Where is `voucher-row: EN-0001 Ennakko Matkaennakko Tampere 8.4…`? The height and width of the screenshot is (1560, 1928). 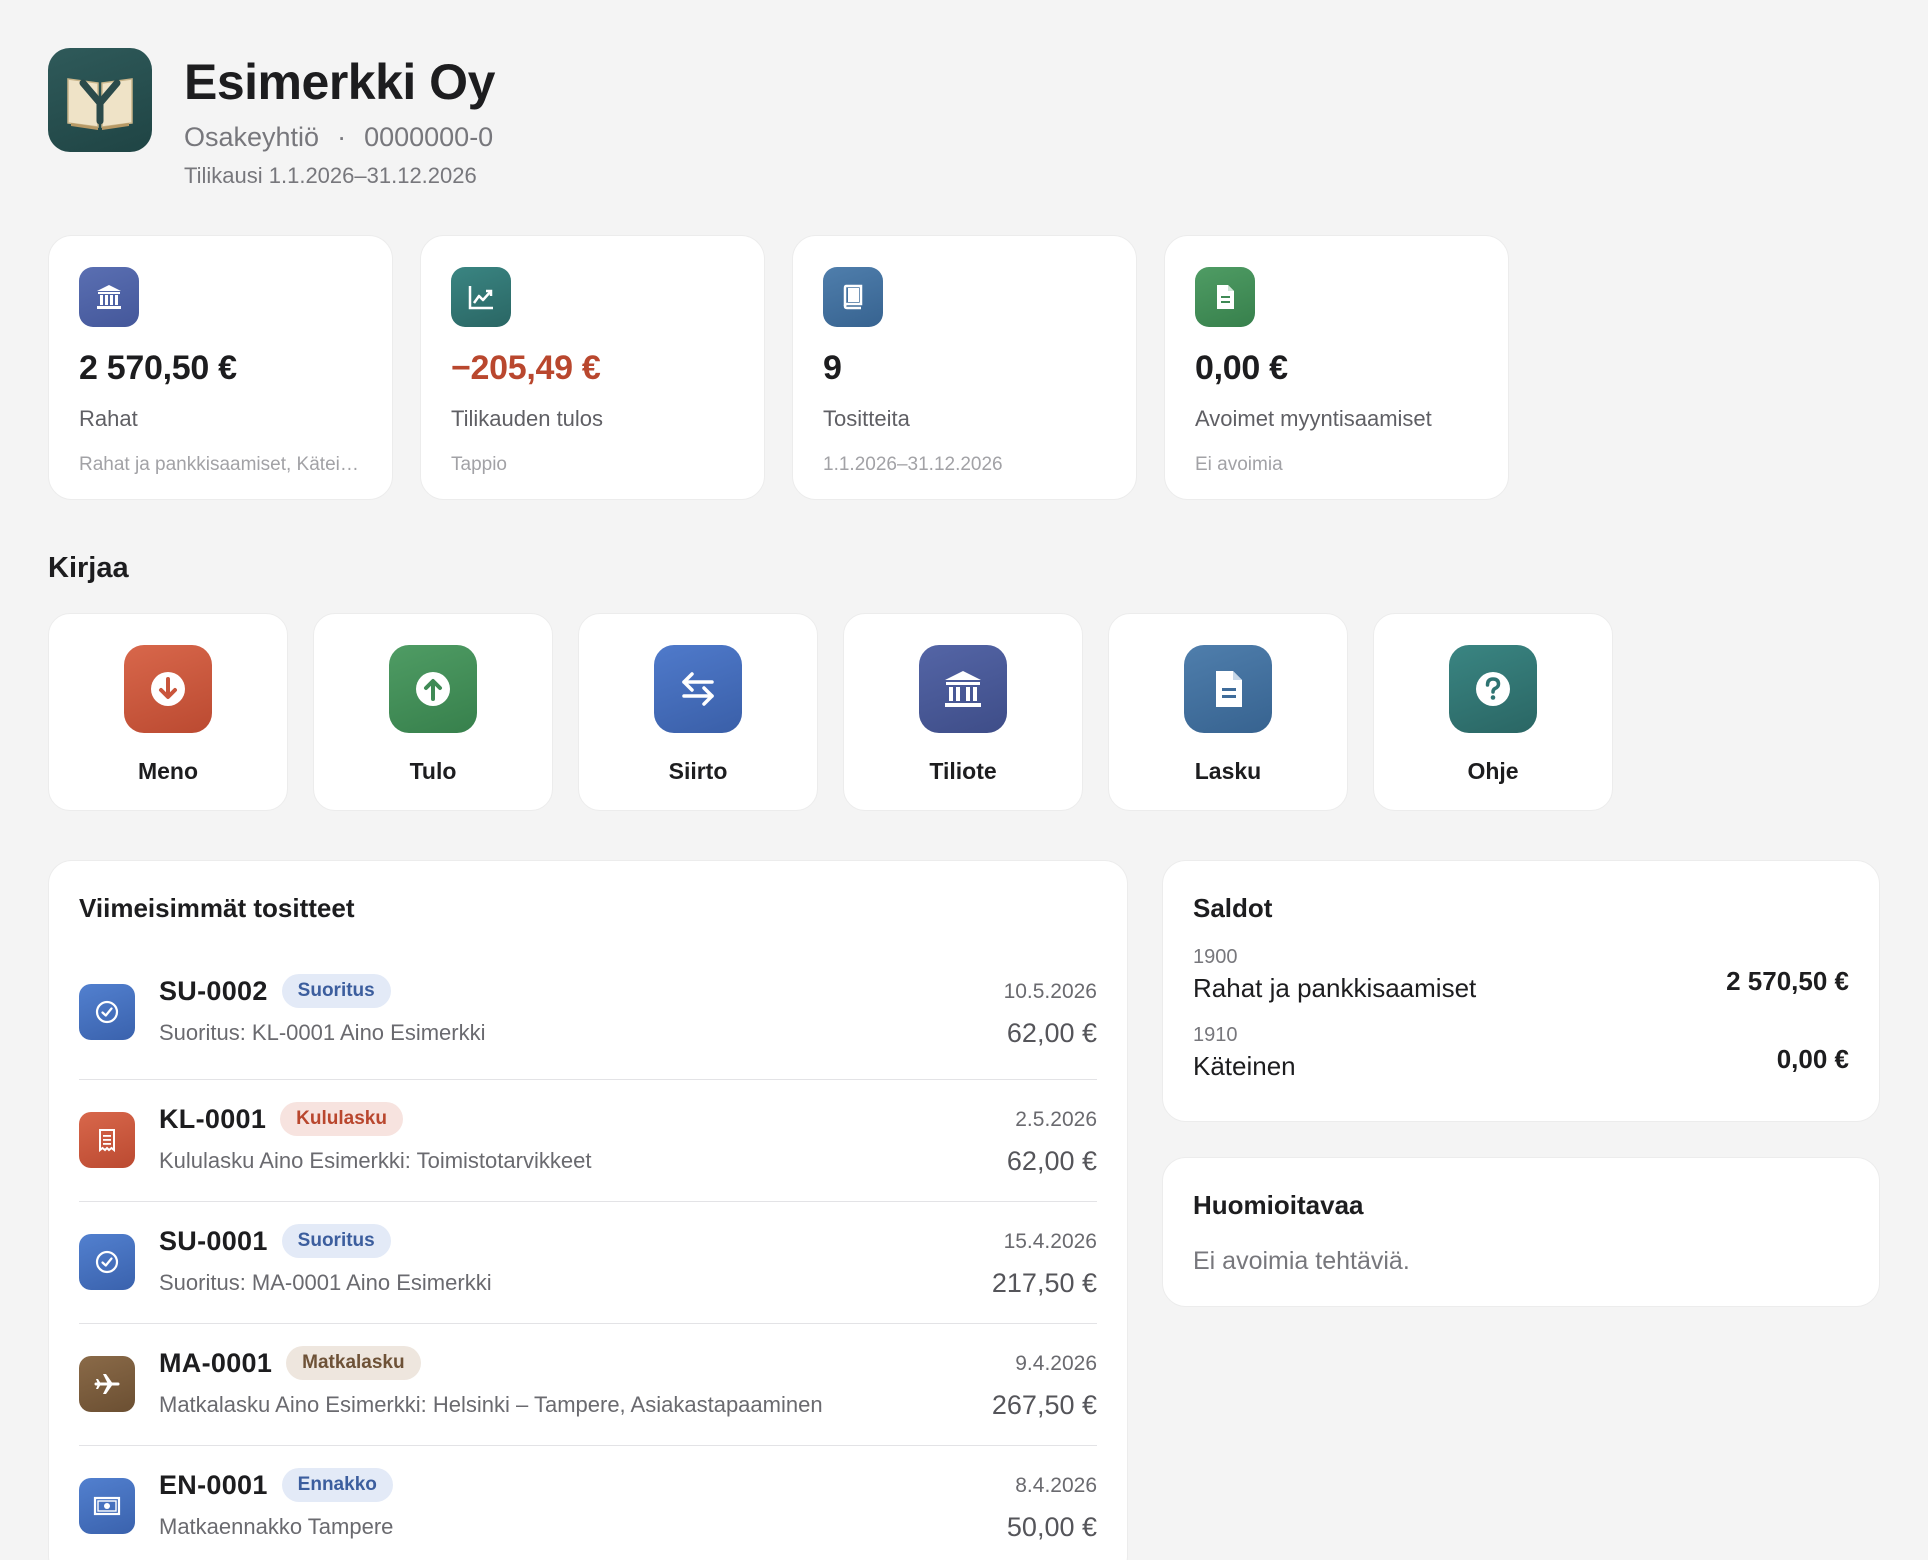 voucher-row: EN-0001 Ennakko Matkaennakko Tampere 8.4… is located at coordinates (588, 1503).